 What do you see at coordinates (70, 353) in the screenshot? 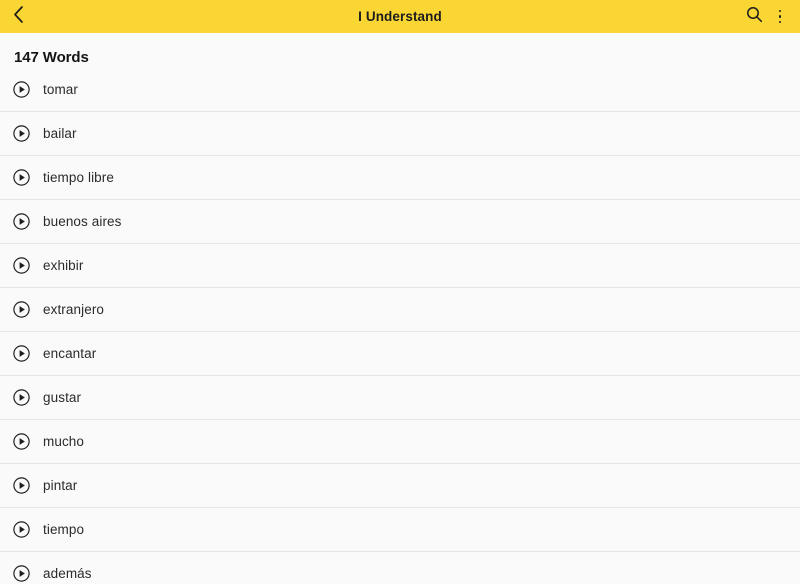
I see `word-label: encantar` at bounding box center [70, 353].